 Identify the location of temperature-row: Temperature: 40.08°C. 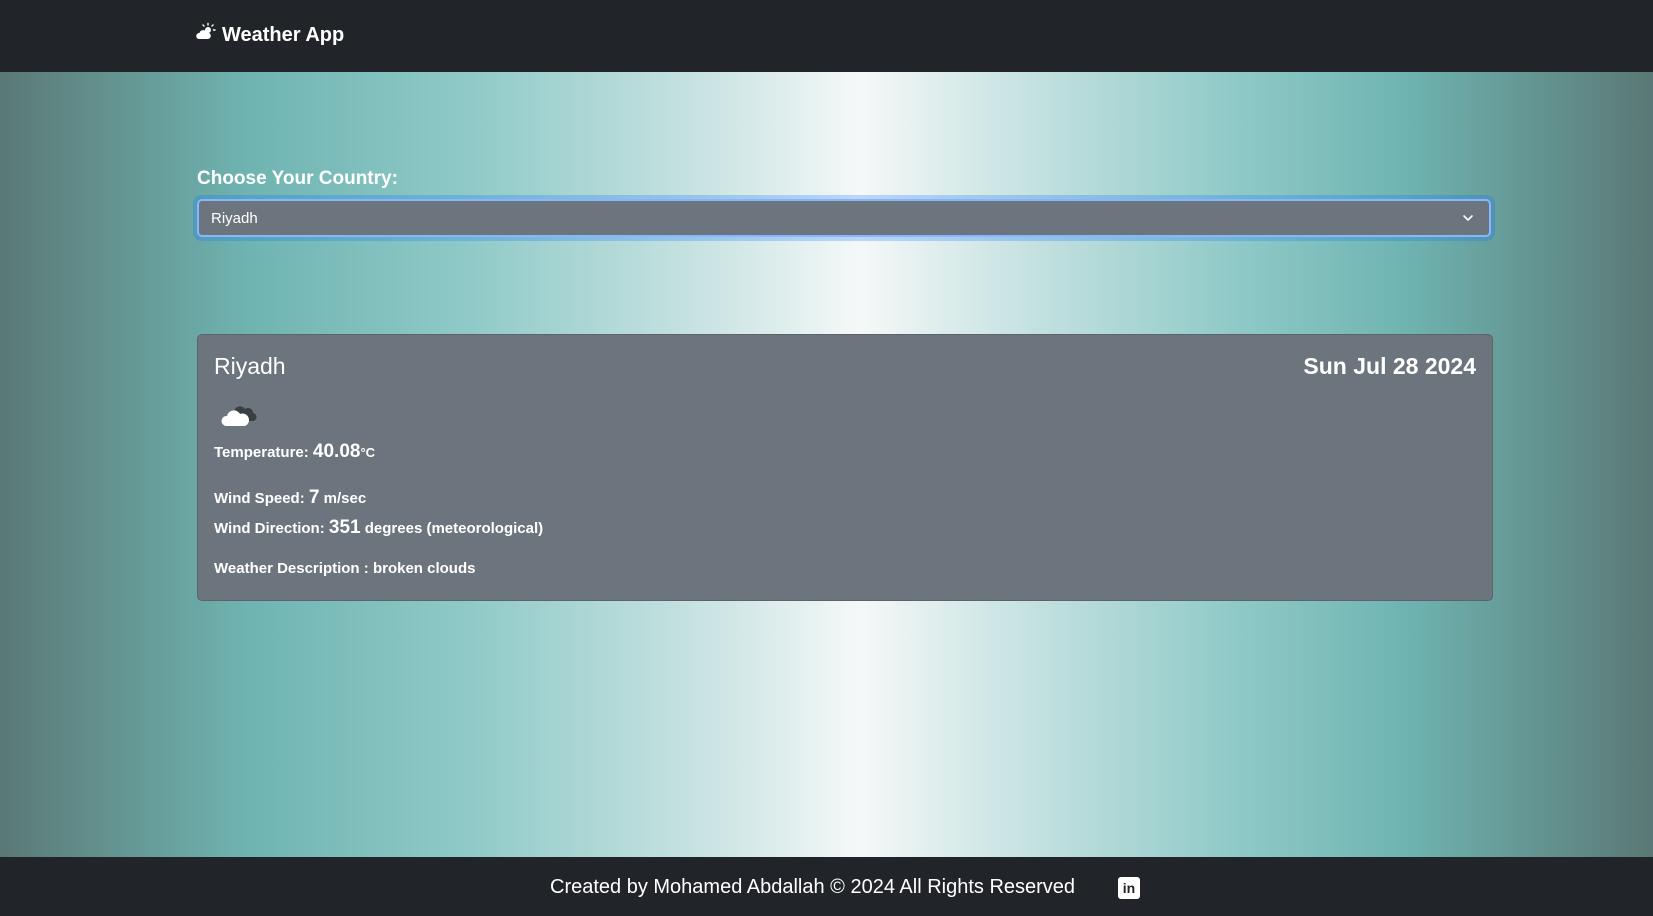
(294, 452).